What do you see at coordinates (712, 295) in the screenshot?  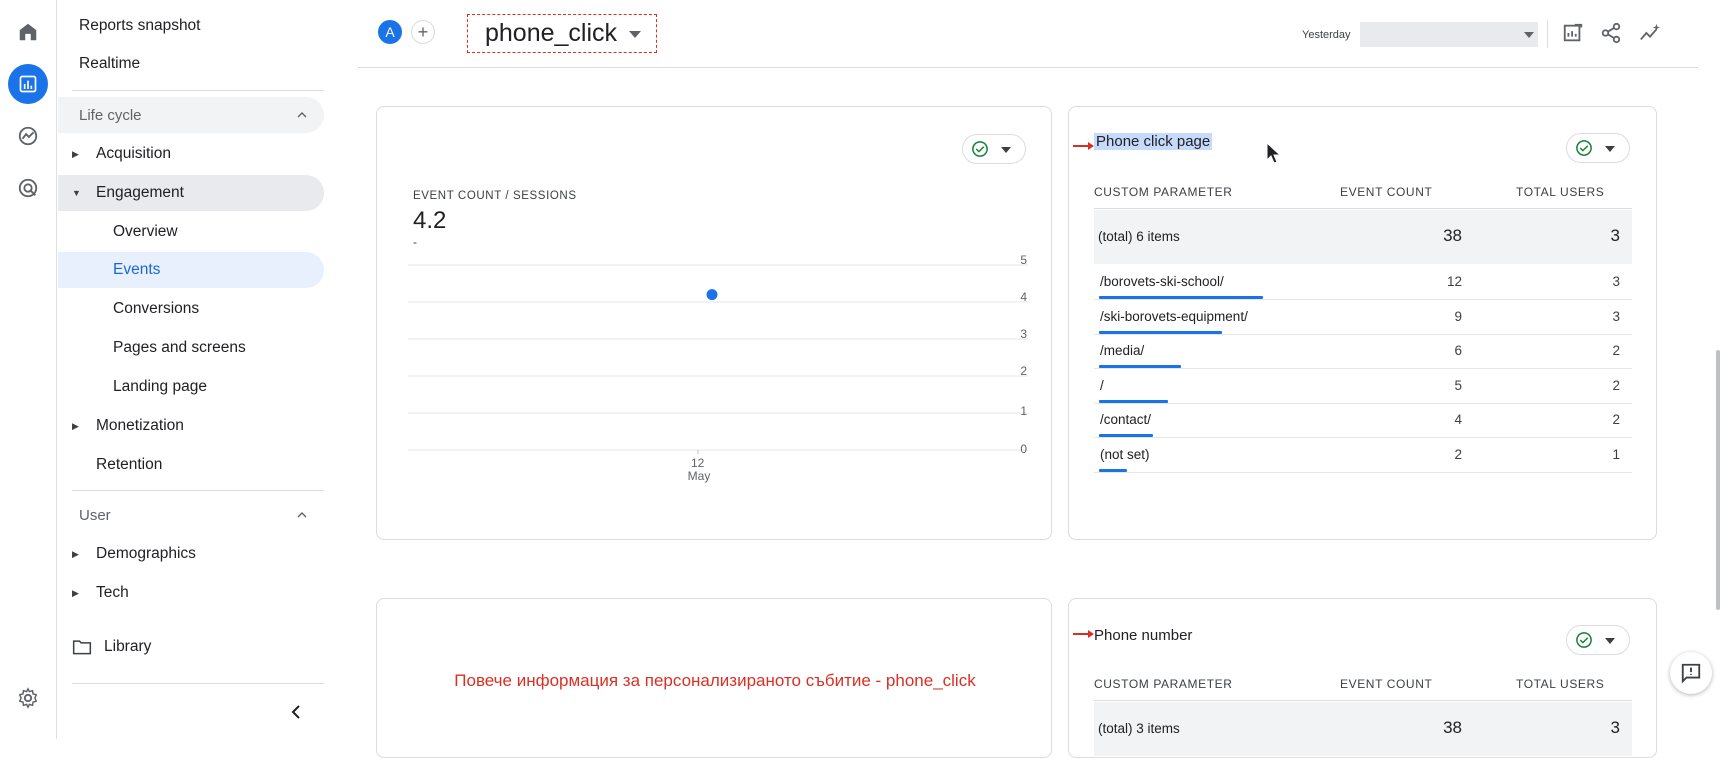 I see `chart-data-point` at bounding box center [712, 295].